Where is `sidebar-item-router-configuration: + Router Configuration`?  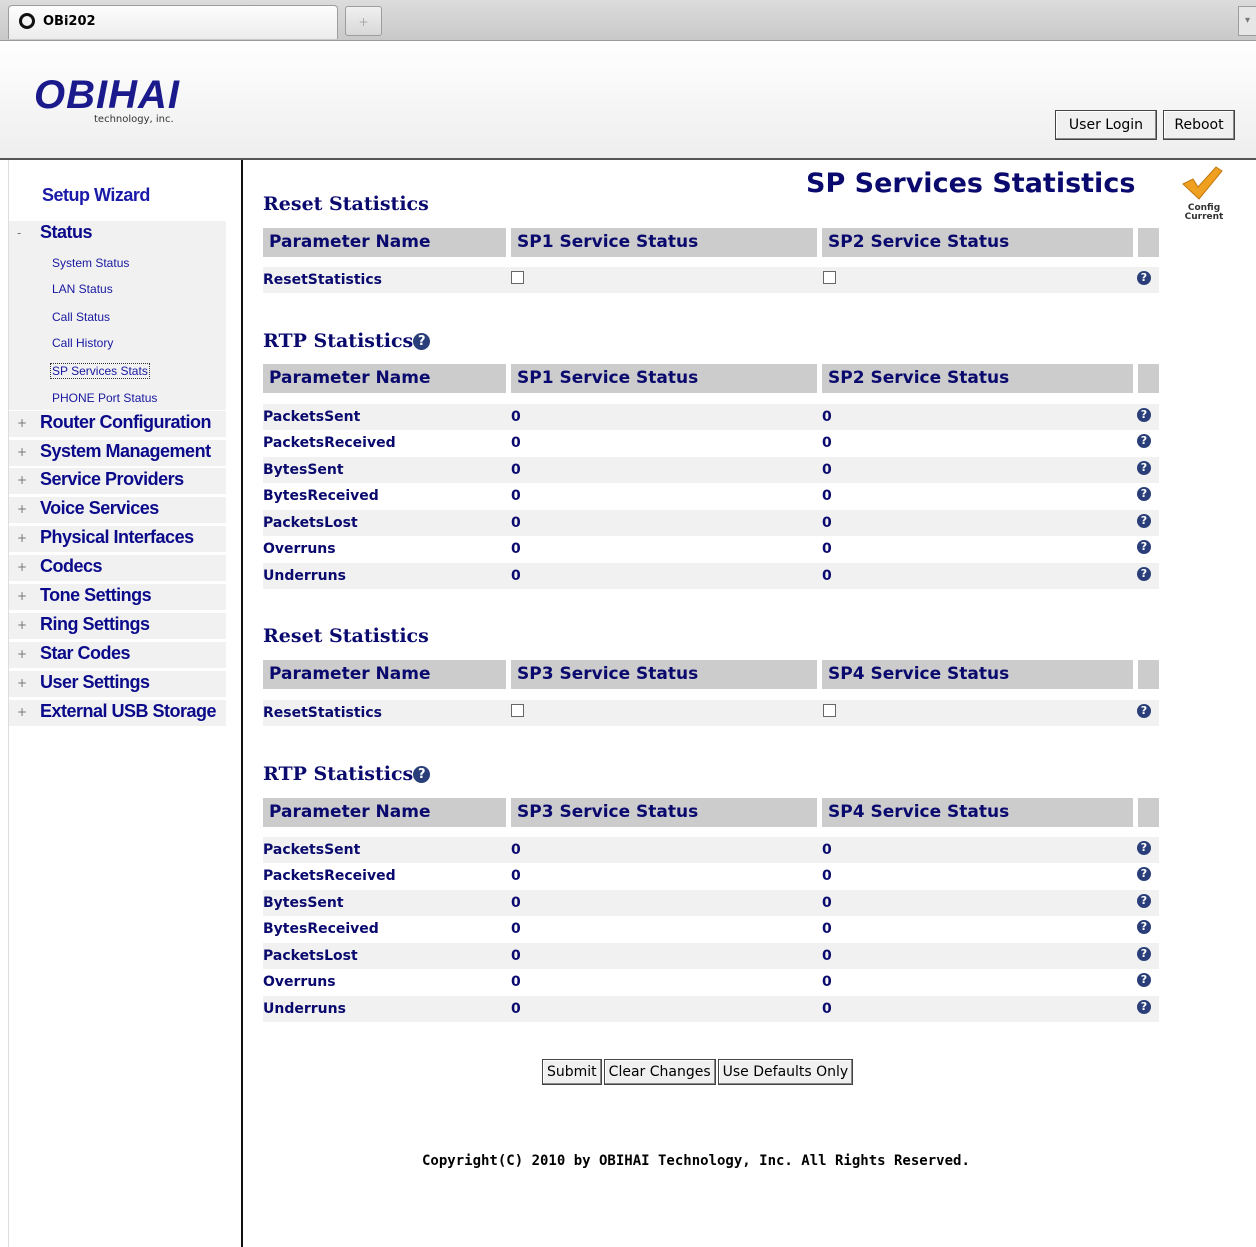 sidebar-item-router-configuration: + Router Configuration is located at coordinates (117, 424).